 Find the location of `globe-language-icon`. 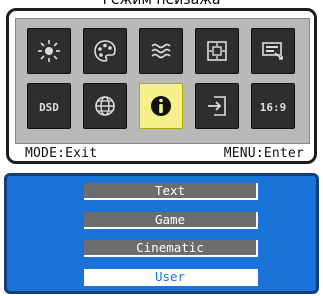

globe-language-icon is located at coordinates (105, 106).